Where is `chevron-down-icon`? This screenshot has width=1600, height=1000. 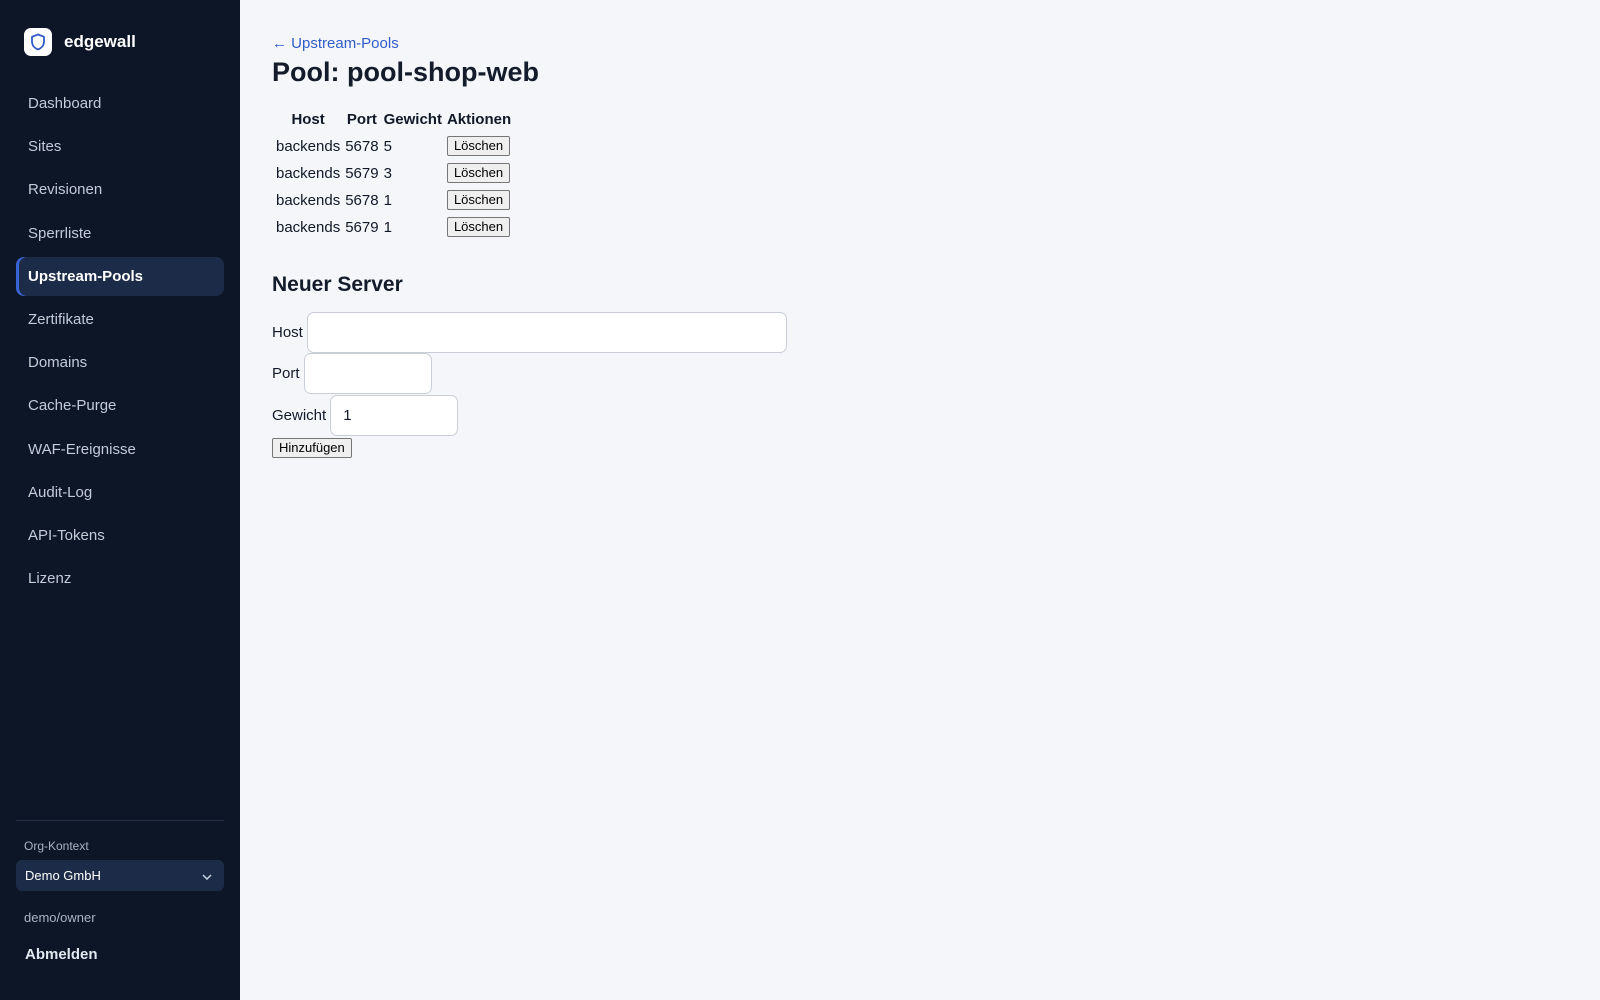 chevron-down-icon is located at coordinates (207, 875).